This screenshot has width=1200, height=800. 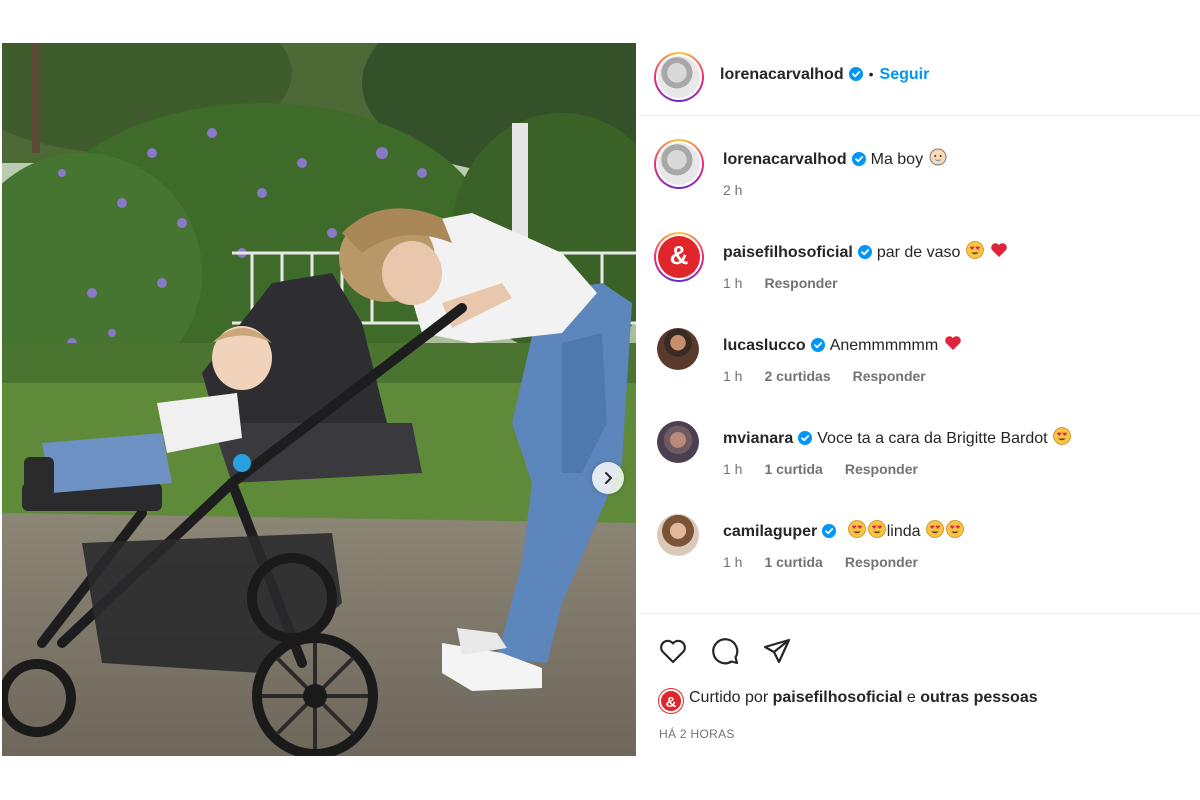 What do you see at coordinates (679, 77) in the screenshot?
I see `author-avatar` at bounding box center [679, 77].